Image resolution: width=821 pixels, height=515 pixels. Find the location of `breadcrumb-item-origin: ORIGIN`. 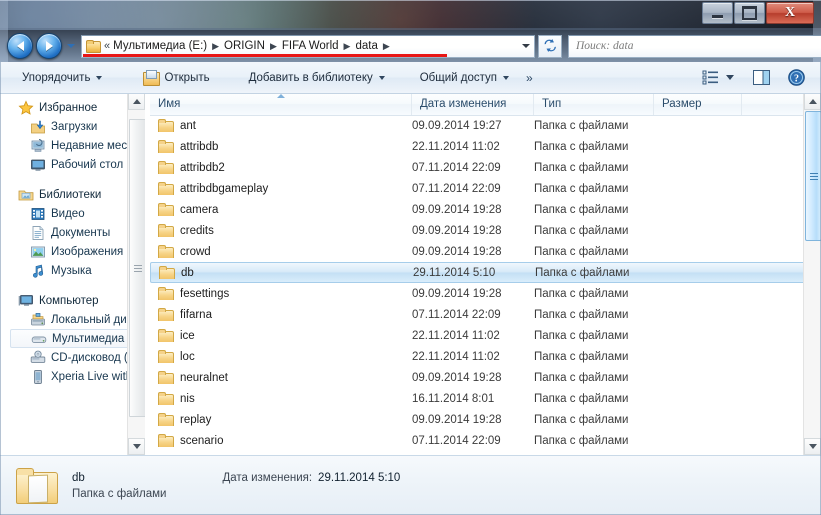

breadcrumb-item-origin: ORIGIN is located at coordinates (244, 46).